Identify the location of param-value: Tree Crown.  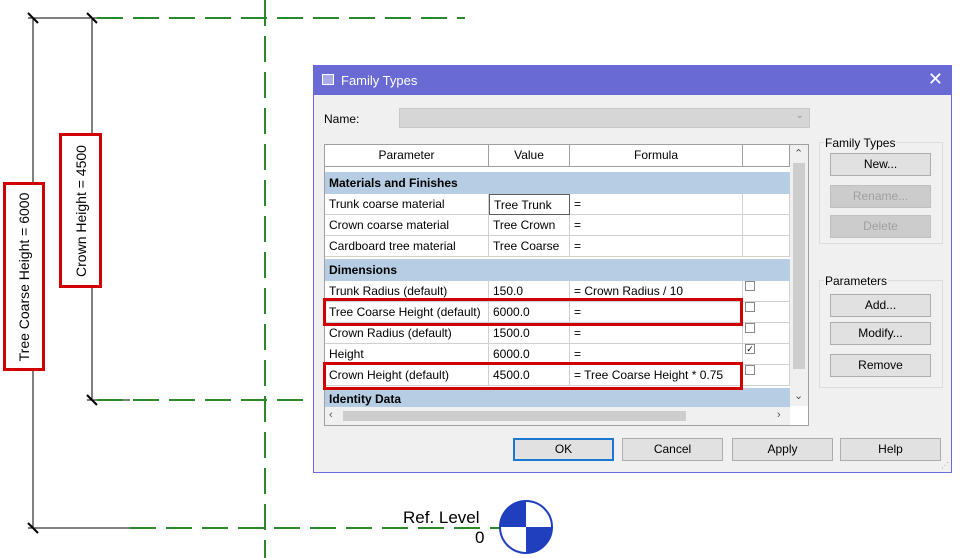
(529, 225).